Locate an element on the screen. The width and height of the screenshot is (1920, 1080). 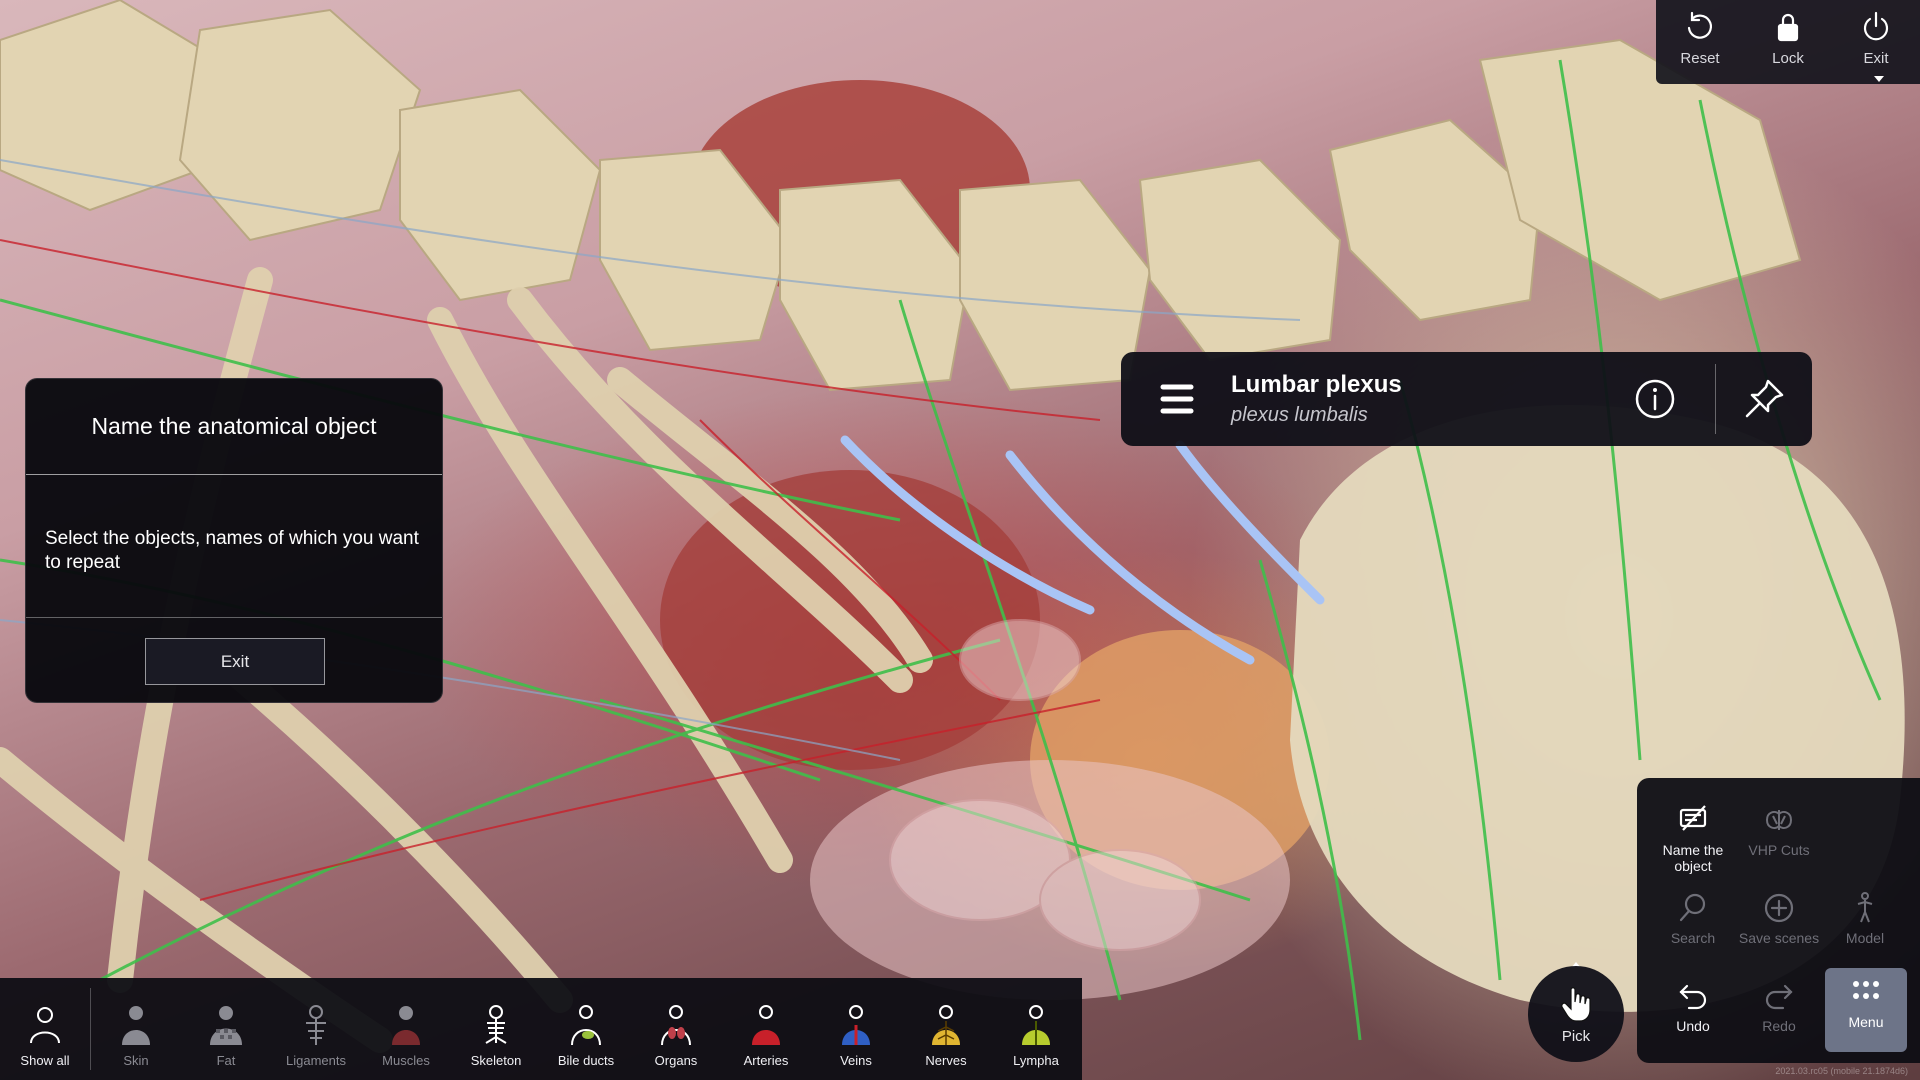
menu-button: Menu is located at coordinates (1866, 1010).